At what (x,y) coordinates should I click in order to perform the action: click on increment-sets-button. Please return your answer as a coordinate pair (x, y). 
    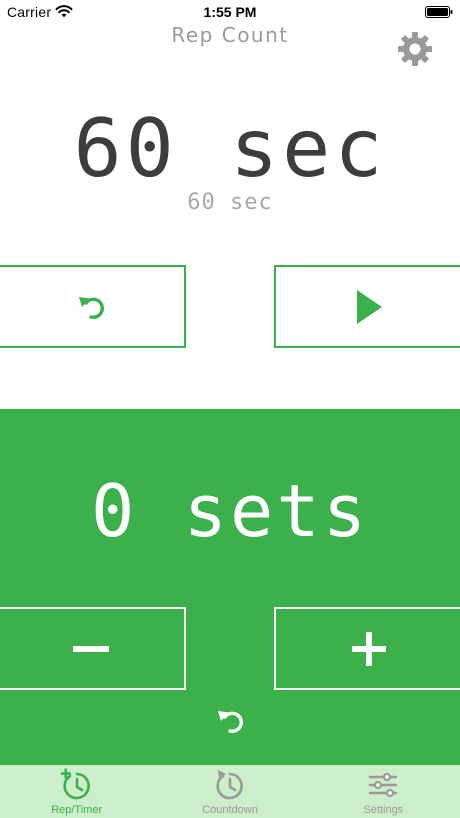
    Looking at the image, I should click on (367, 648).